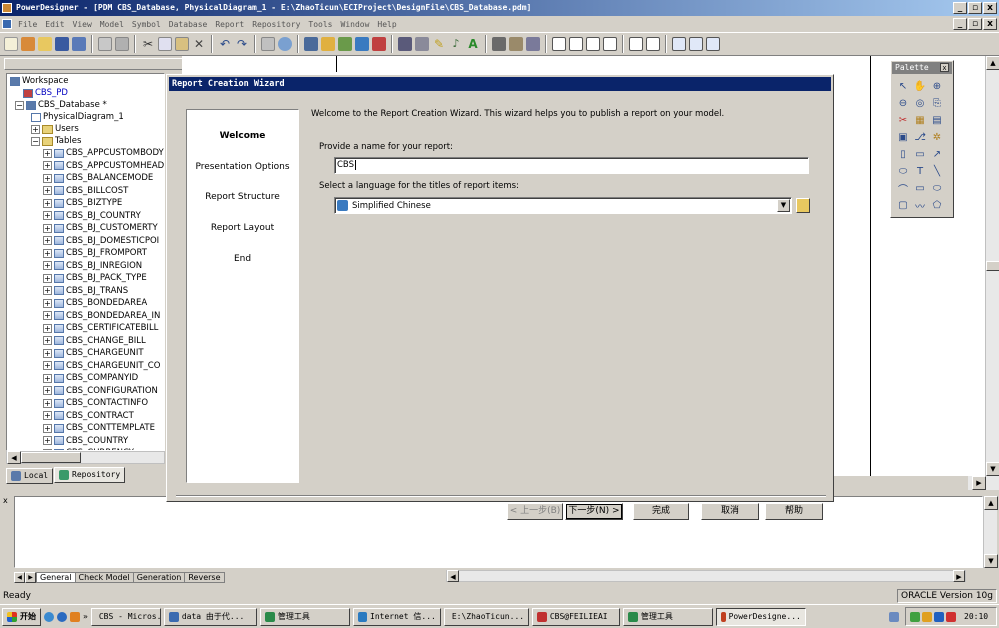  I want to click on view-tool-icon: ▤, so click(937, 120).